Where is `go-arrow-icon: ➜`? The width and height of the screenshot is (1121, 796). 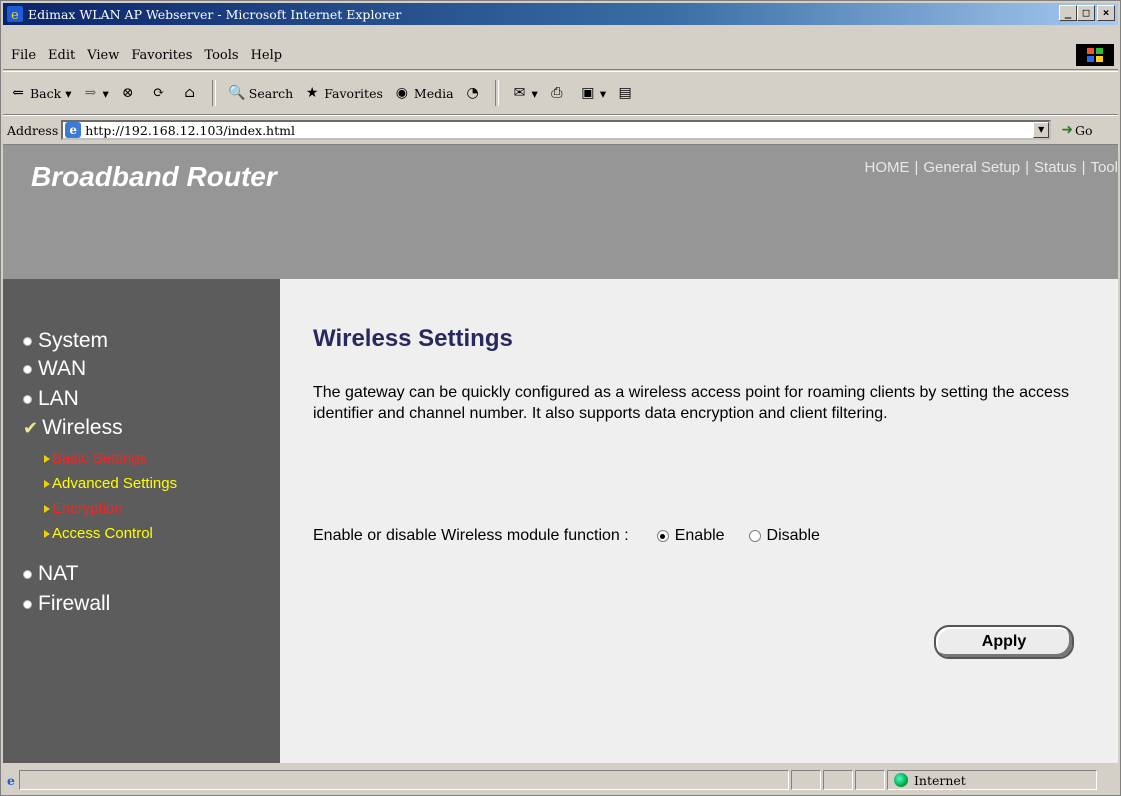
go-arrow-icon: ➜ is located at coordinates (1067, 130).